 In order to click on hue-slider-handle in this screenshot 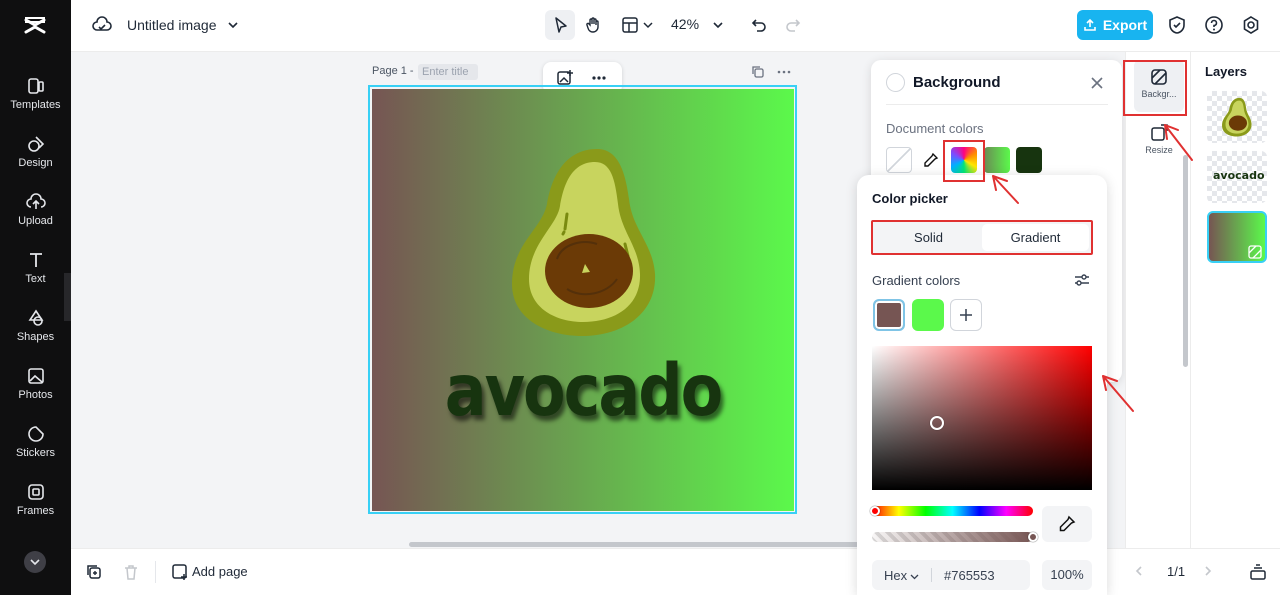, I will do `click(875, 511)`.